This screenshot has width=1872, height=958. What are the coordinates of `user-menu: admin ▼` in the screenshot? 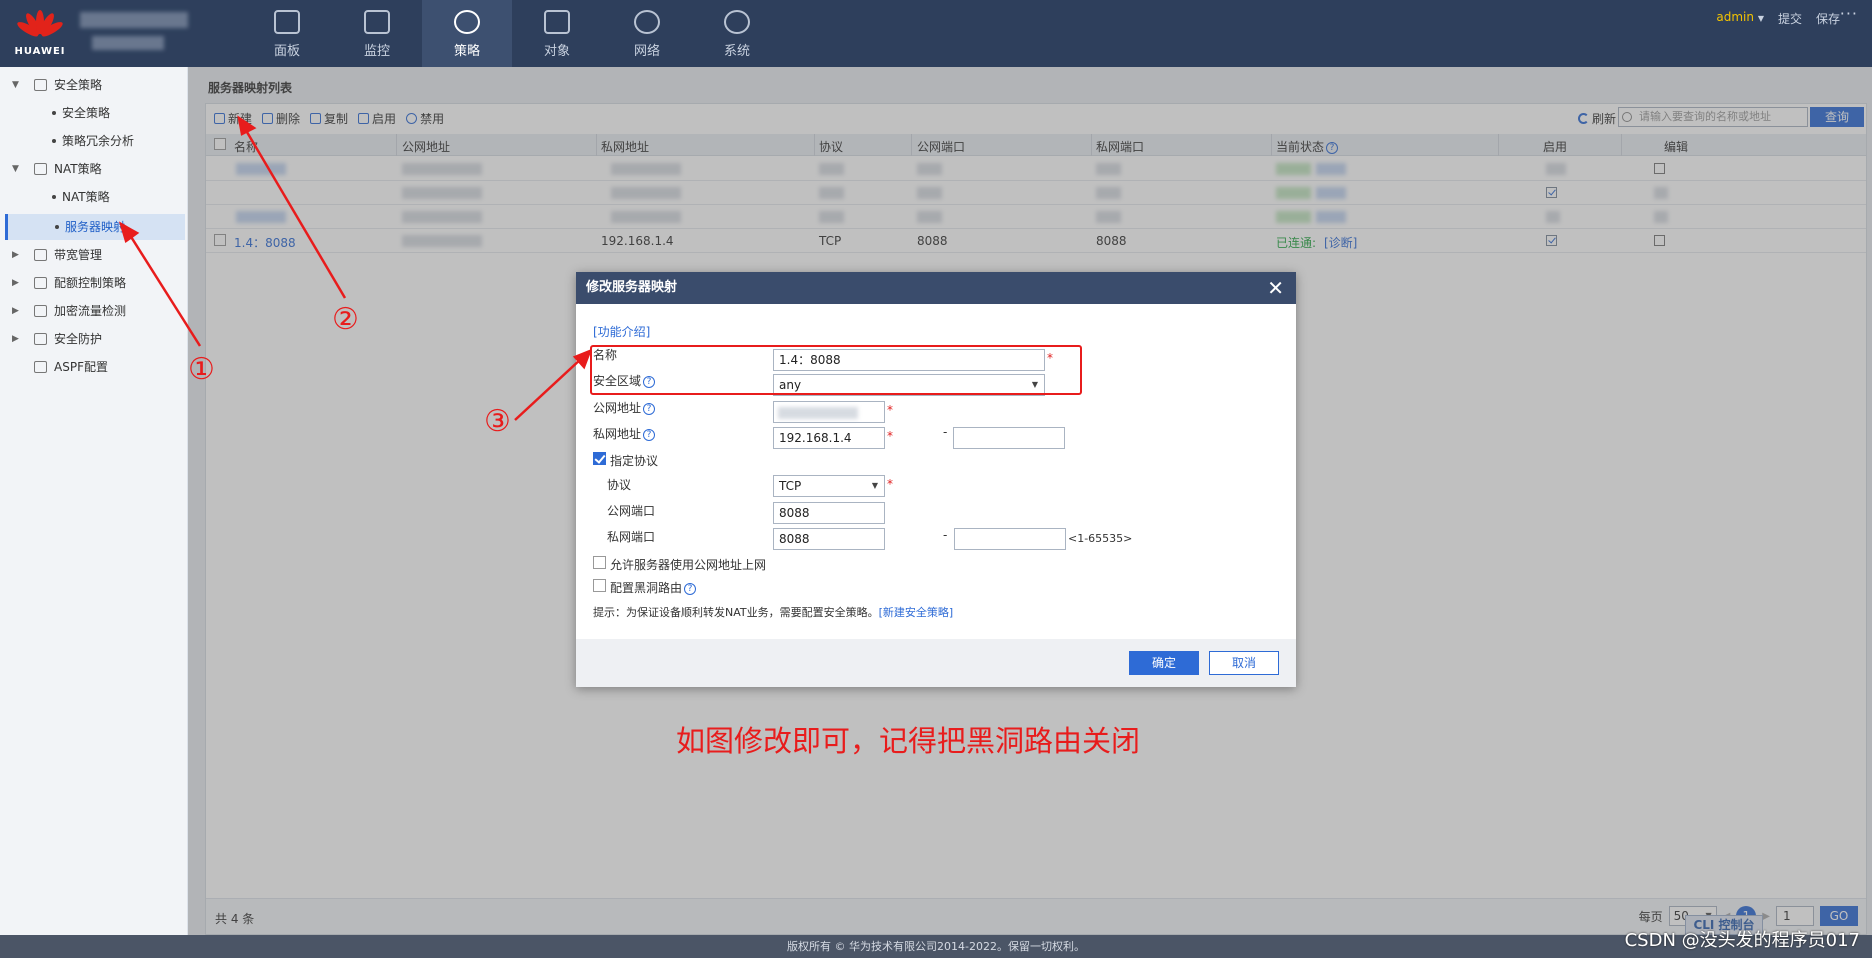 It's located at (1740, 18).